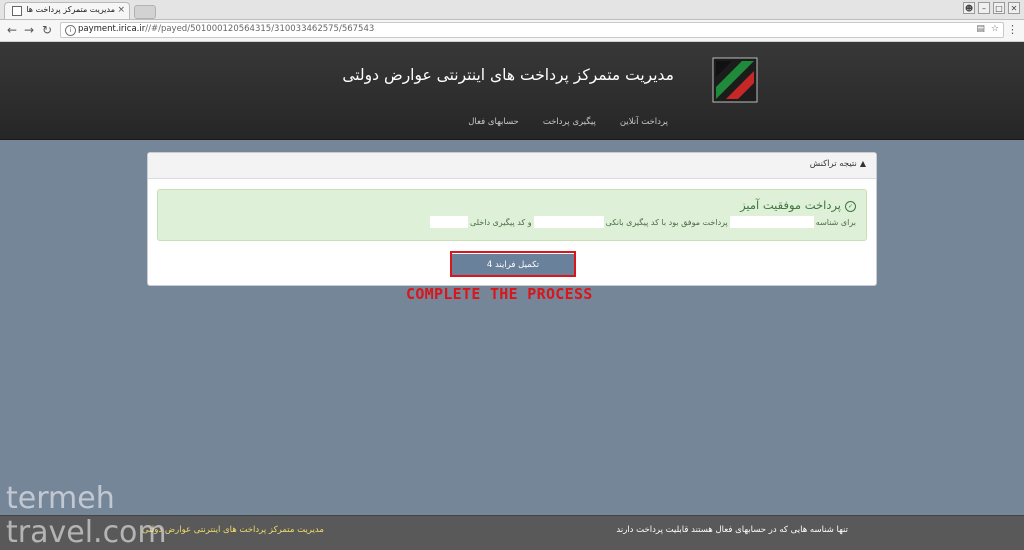 Image resolution: width=1024 pixels, height=550 pixels. I want to click on reload-icon: ↻, so click(47, 30).